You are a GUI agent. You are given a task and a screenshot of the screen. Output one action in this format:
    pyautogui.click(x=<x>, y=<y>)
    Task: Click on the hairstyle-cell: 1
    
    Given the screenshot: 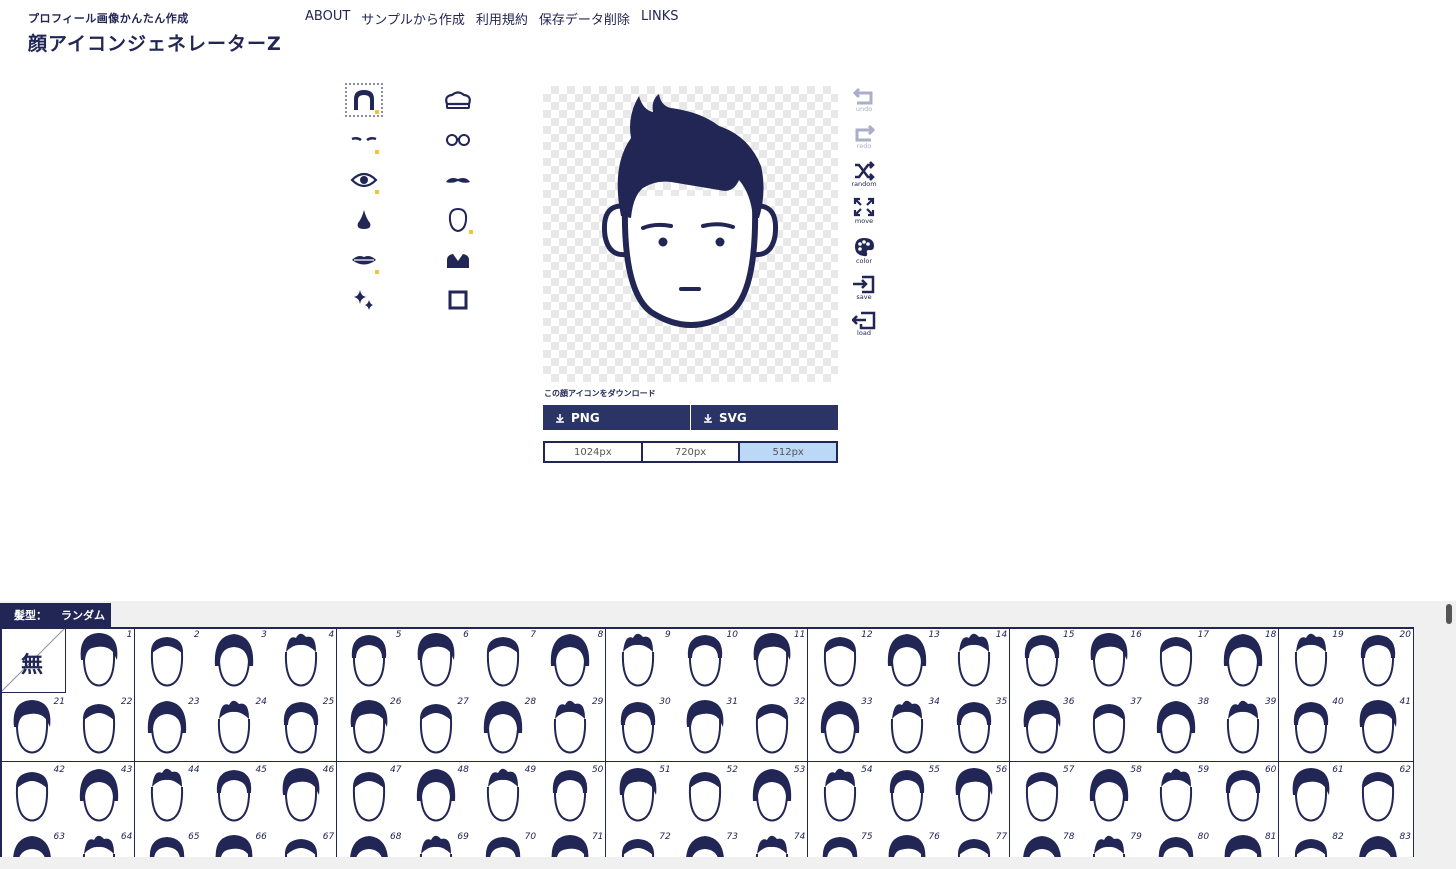 What is the action you would take?
    pyautogui.click(x=101, y=661)
    